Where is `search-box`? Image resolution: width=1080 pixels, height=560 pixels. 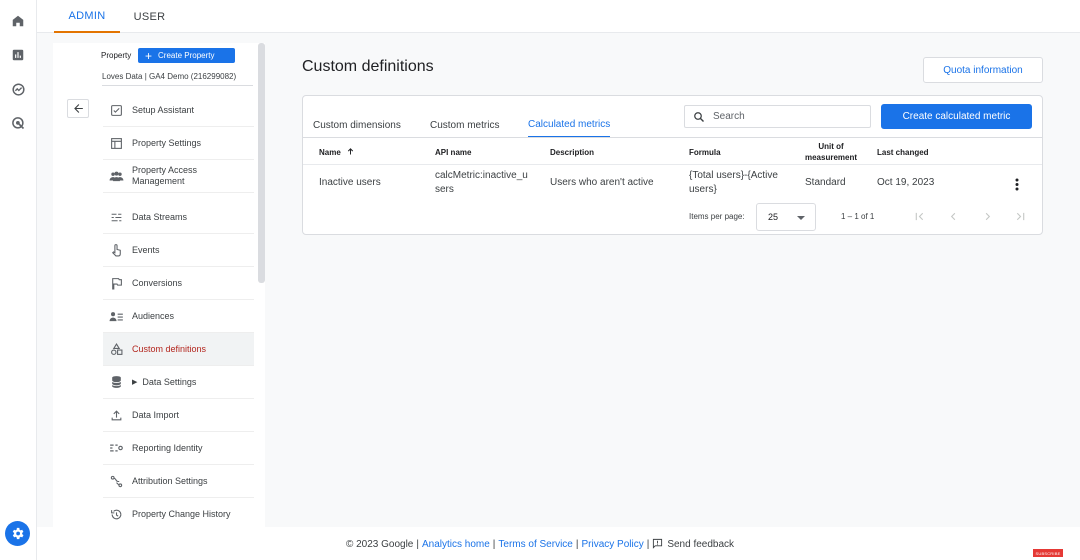
search-box is located at coordinates (777, 116).